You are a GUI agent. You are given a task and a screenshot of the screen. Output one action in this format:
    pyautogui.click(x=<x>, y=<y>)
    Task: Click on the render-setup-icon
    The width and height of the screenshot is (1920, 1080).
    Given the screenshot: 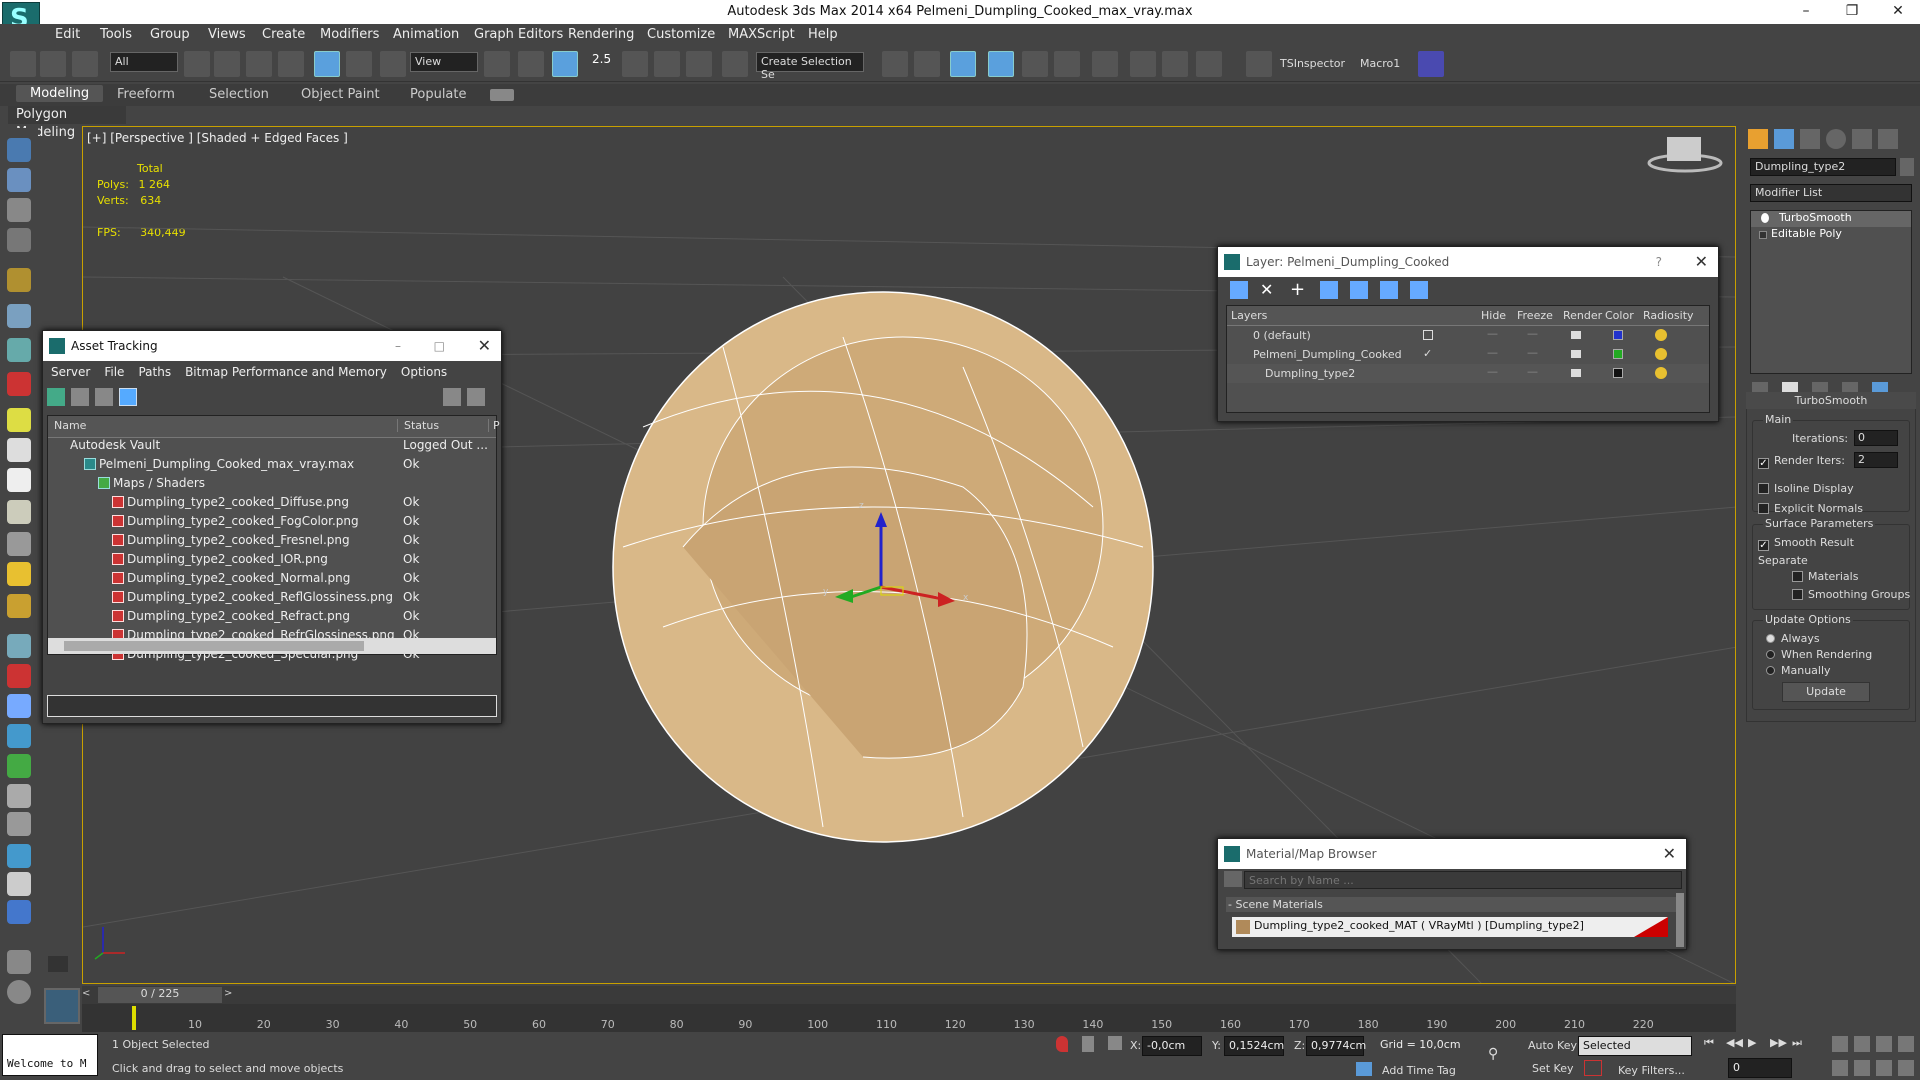 What is the action you would take?
    pyautogui.click(x=1175, y=64)
    